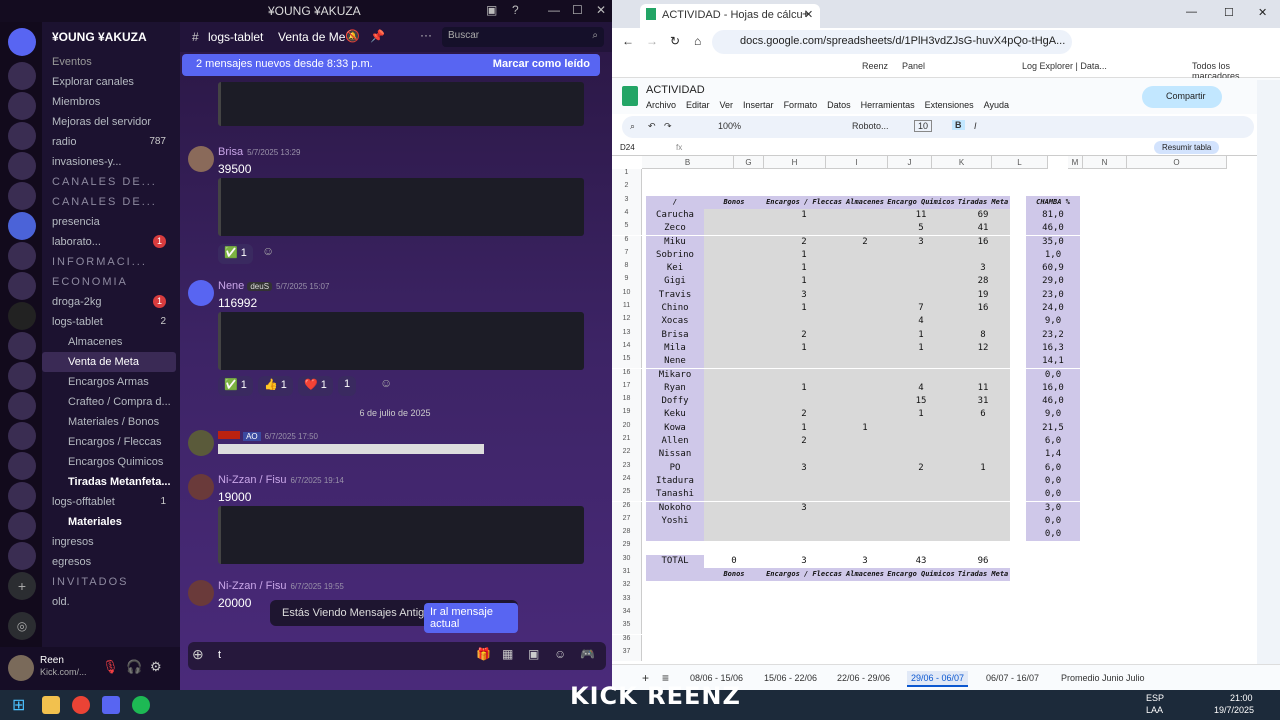  I want to click on italic-button: I, so click(975, 126).